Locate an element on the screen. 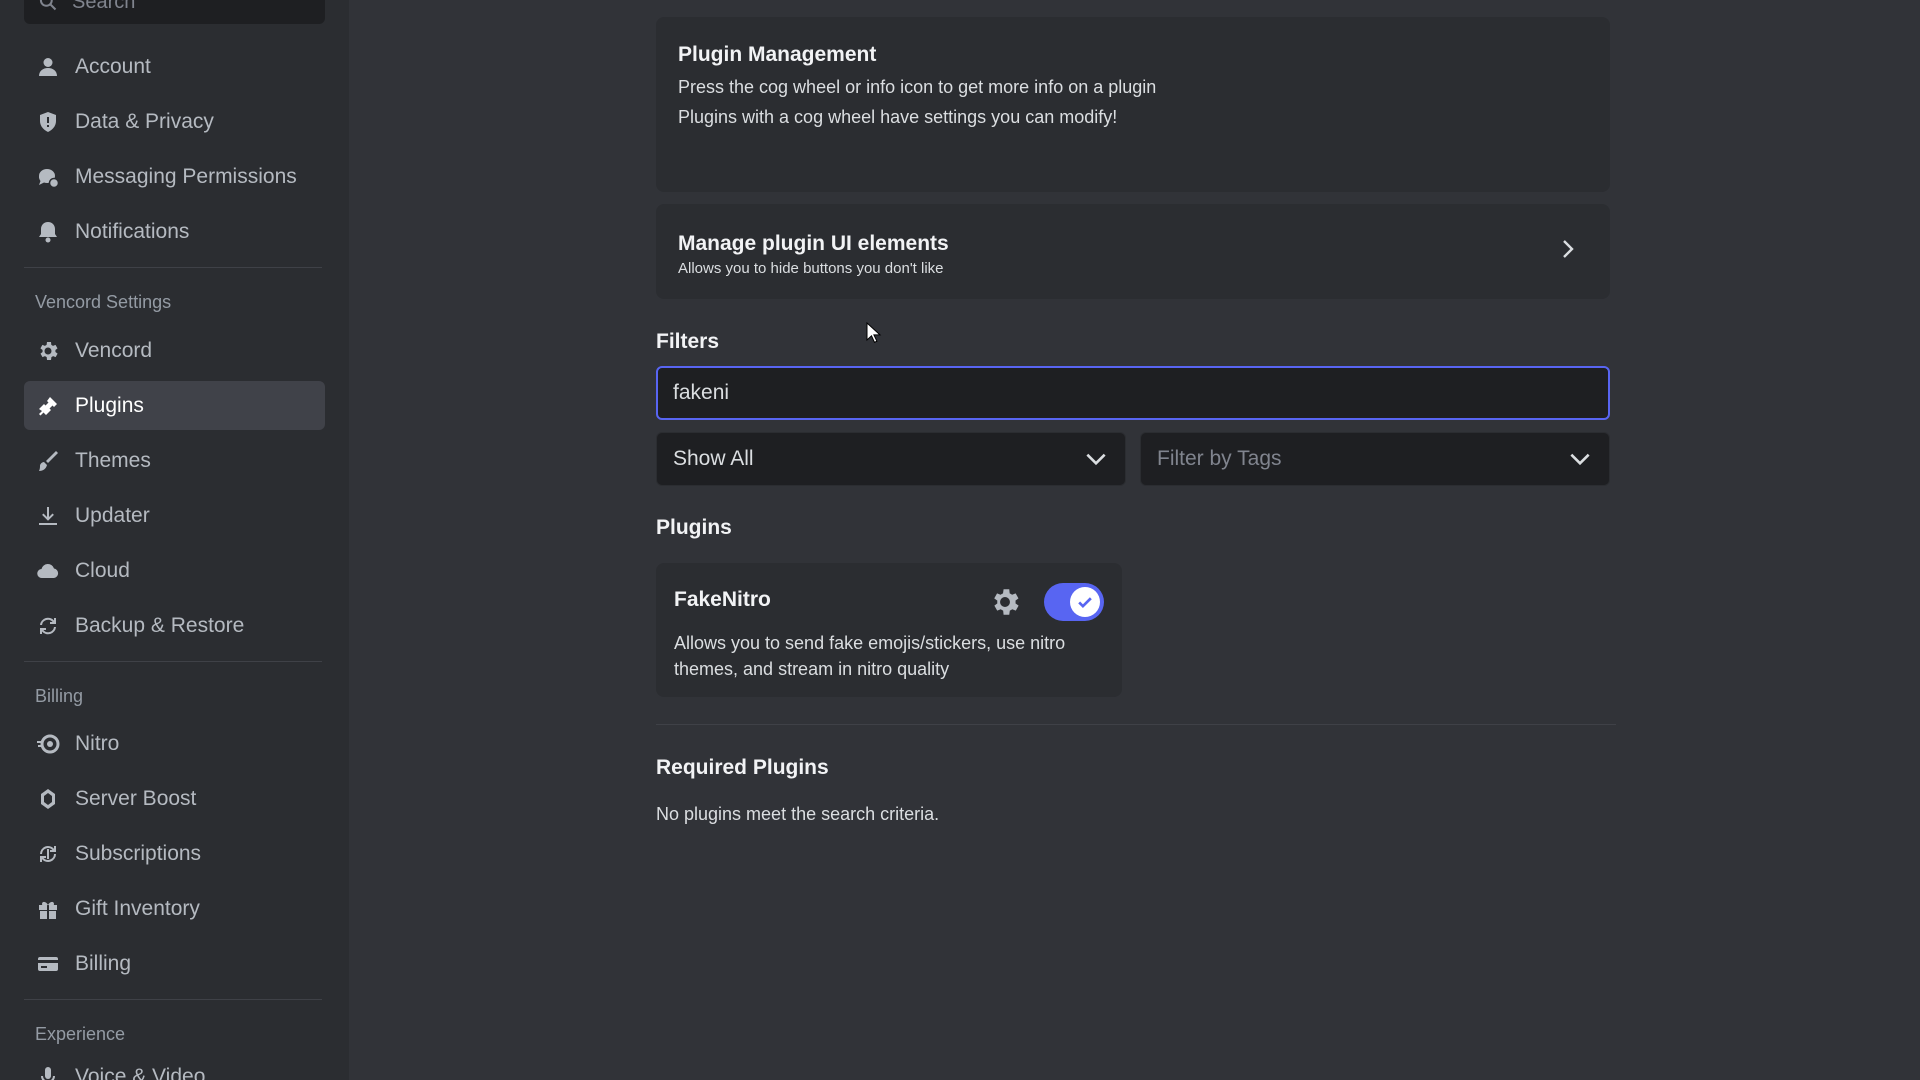 The width and height of the screenshot is (1920, 1080). plugin-search-field is located at coordinates (1140, 393).